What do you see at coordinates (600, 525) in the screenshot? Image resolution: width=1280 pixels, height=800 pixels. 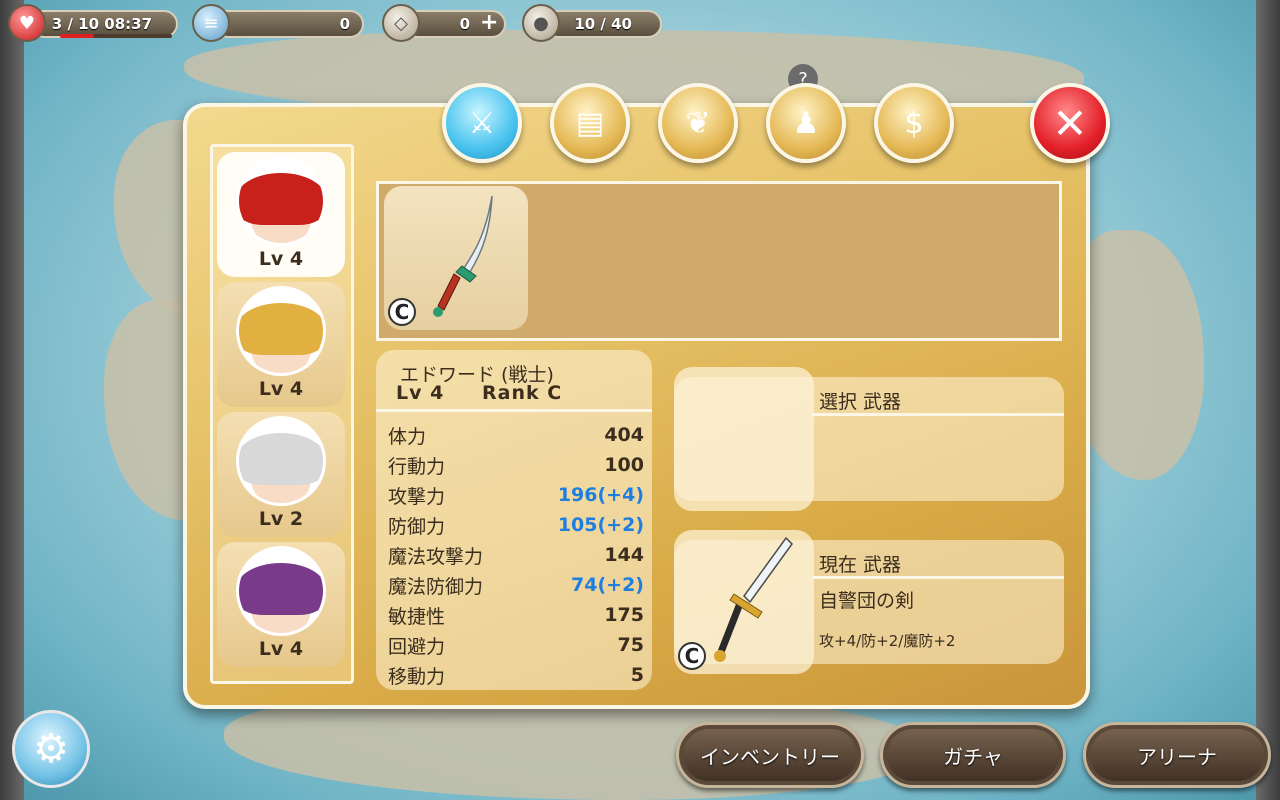 I see `stat-value: 105(+2)` at bounding box center [600, 525].